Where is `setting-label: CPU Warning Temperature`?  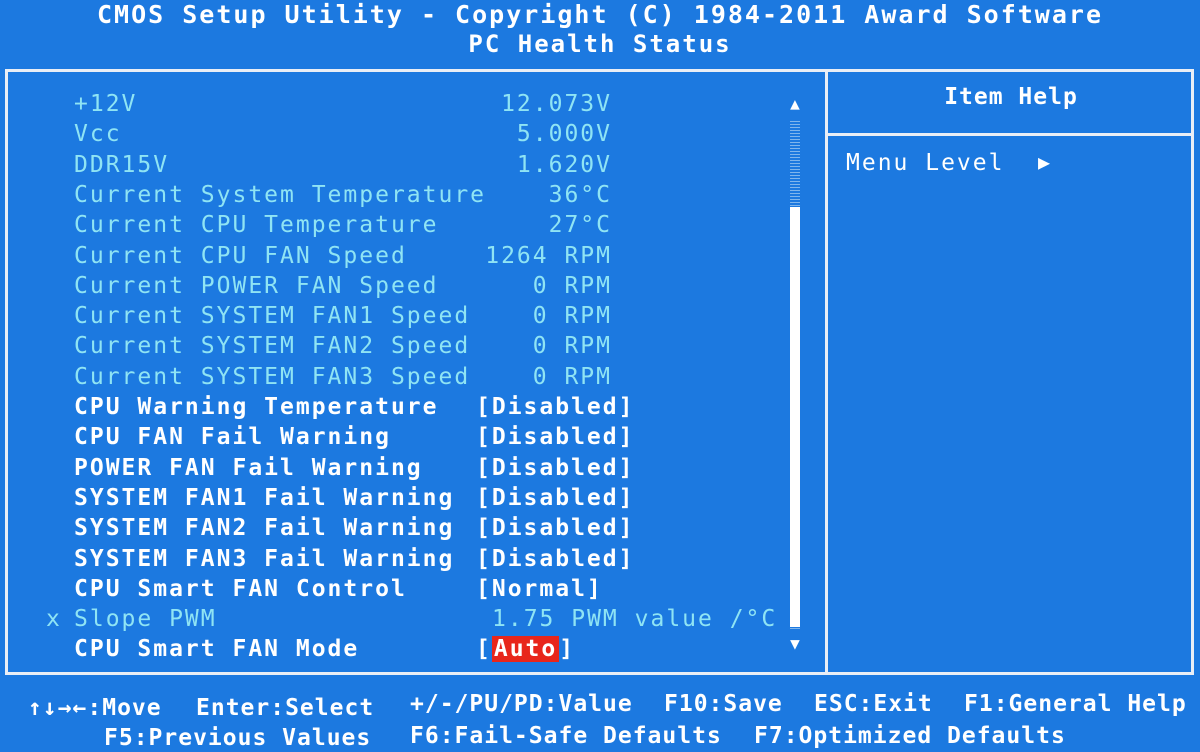 setting-label: CPU Warning Temperature is located at coordinates (256, 407).